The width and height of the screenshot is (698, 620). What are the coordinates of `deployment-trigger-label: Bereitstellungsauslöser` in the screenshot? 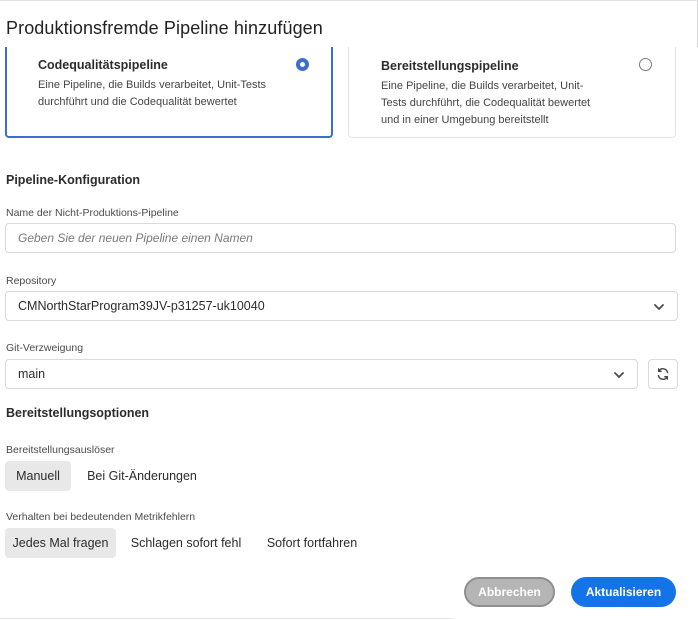 It's located at (60, 450).